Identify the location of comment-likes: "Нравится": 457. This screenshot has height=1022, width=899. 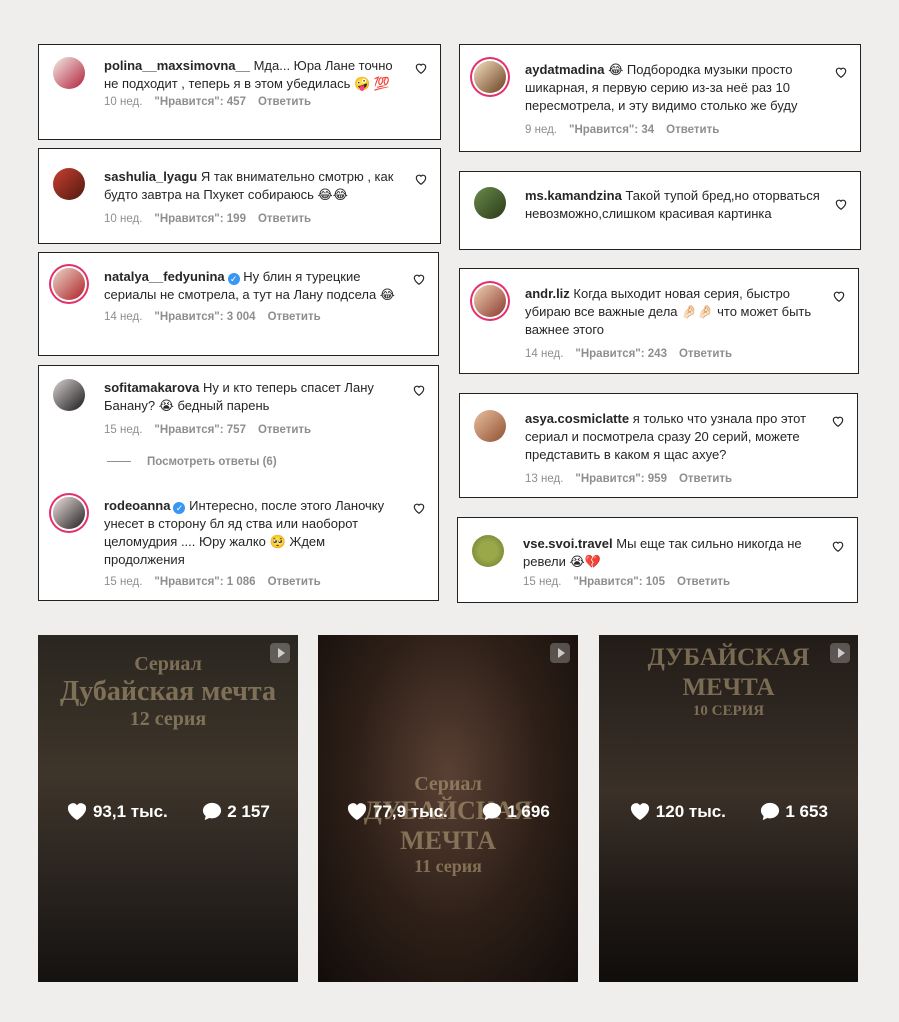
(200, 102).